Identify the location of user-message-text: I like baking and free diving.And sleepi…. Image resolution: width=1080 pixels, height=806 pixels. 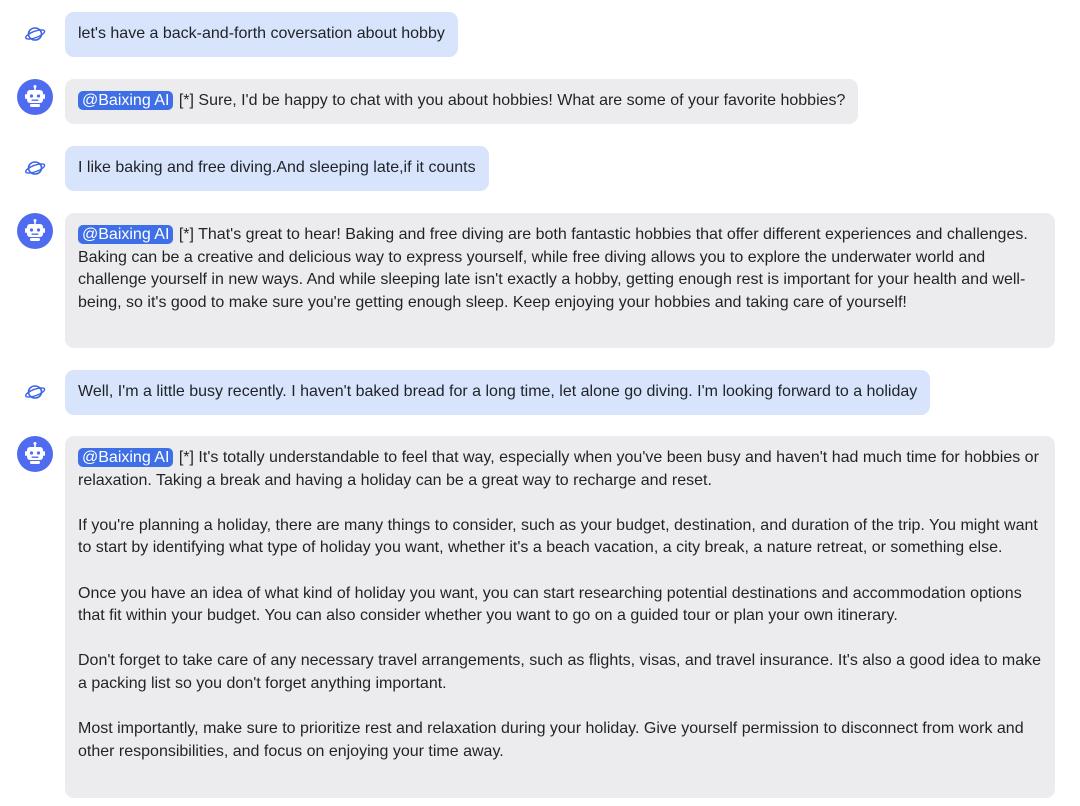
(277, 167).